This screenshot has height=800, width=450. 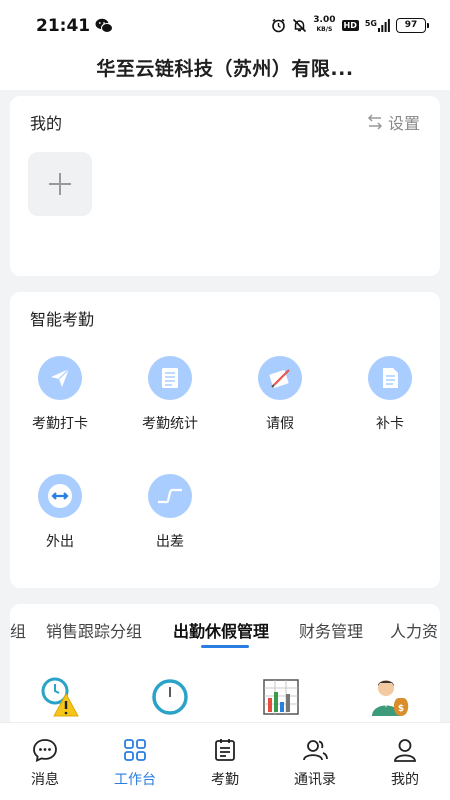 I want to click on person-icon, so click(x=405, y=750).